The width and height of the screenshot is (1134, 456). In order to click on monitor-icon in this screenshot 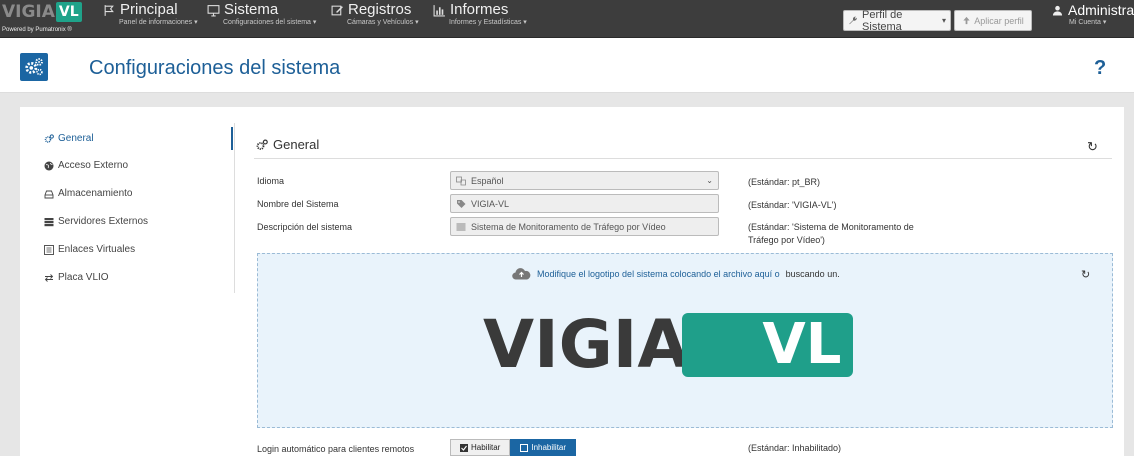, I will do `click(213, 10)`.